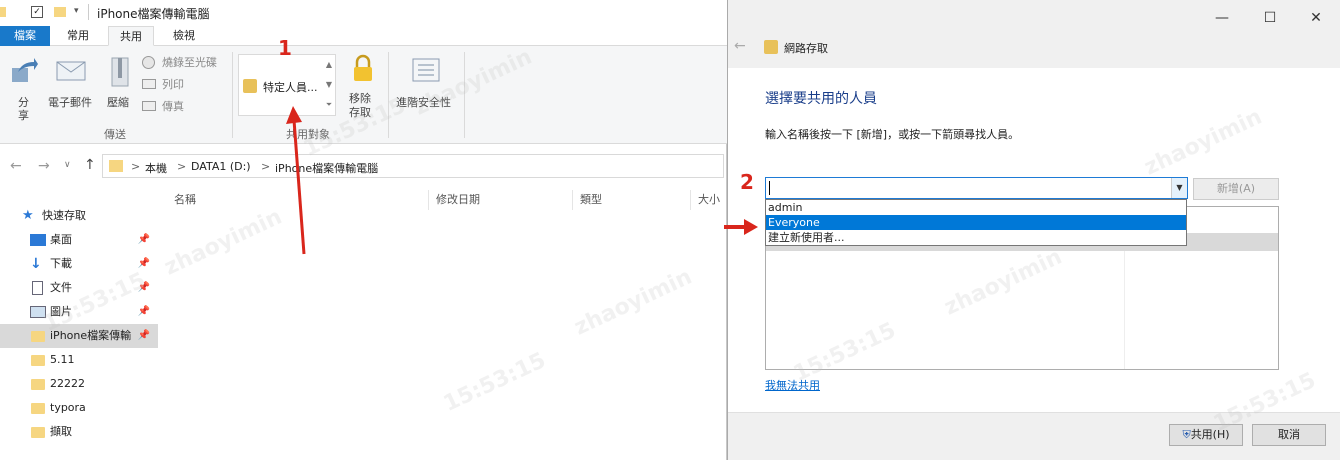  What do you see at coordinates (741, 227) in the screenshot?
I see `annotation-arrow-right` at bounding box center [741, 227].